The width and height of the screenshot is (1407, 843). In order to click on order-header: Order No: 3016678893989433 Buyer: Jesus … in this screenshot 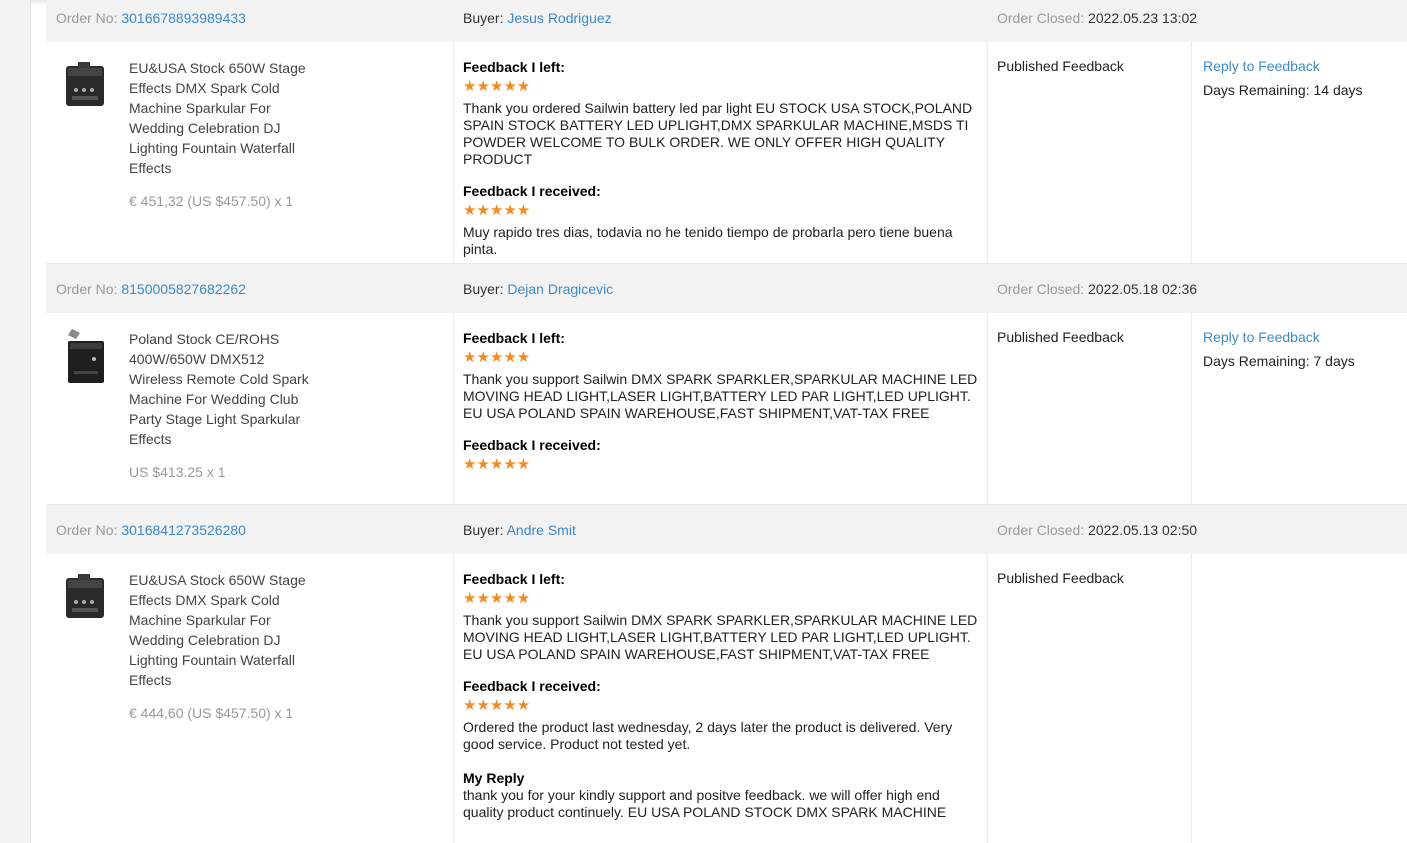, I will do `click(726, 21)`.